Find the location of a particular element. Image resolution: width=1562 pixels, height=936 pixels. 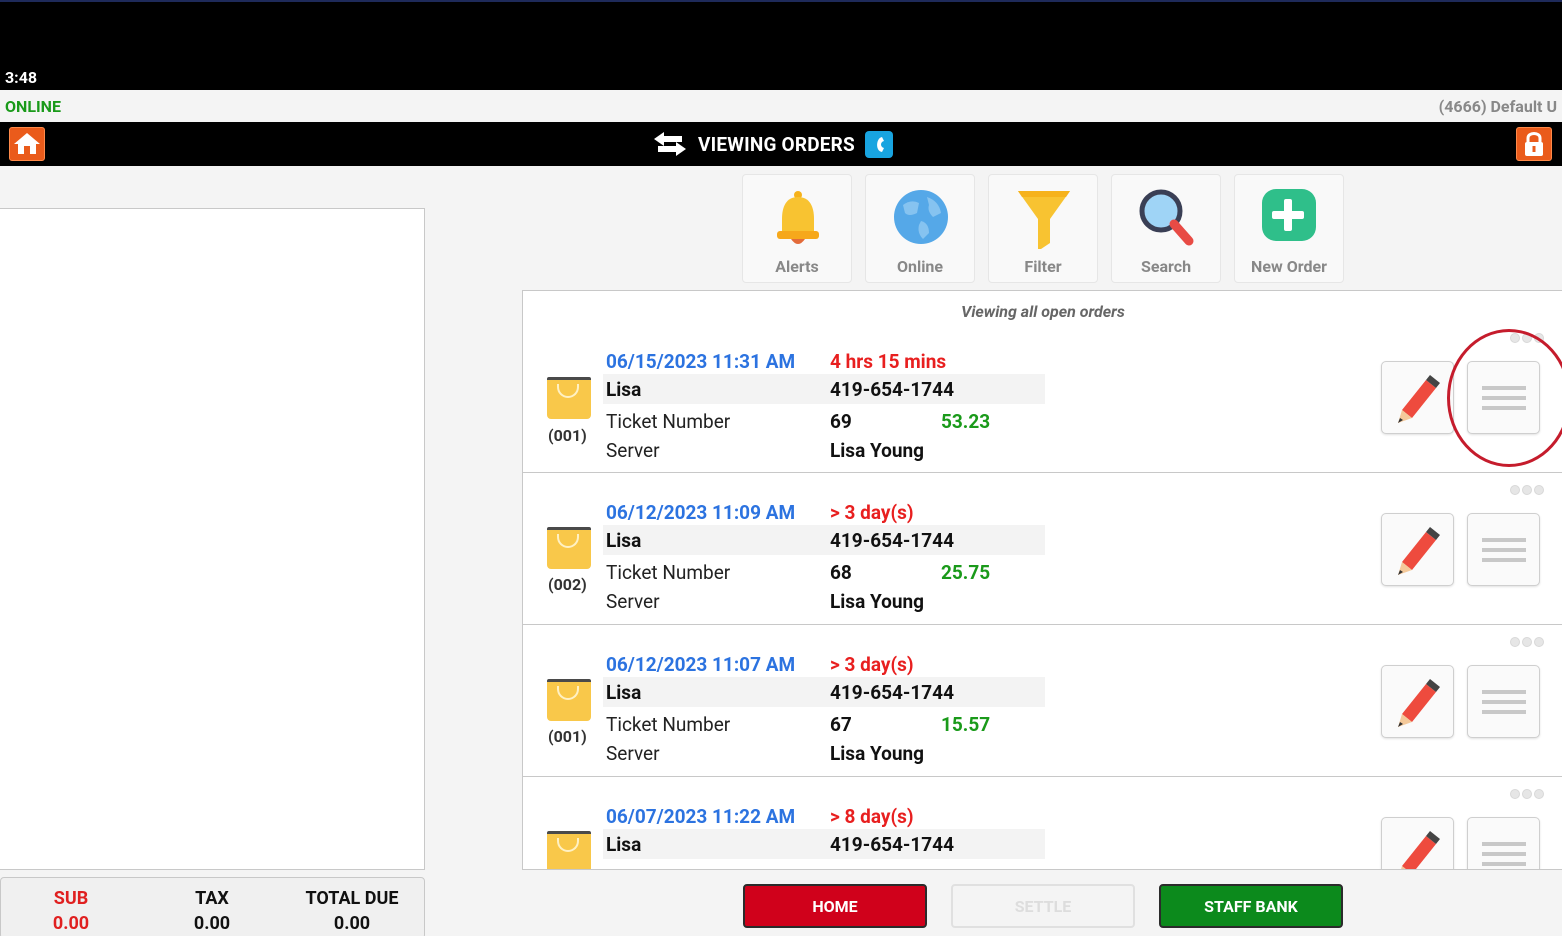

tax-total: TAX 0.00 is located at coordinates (212, 911).